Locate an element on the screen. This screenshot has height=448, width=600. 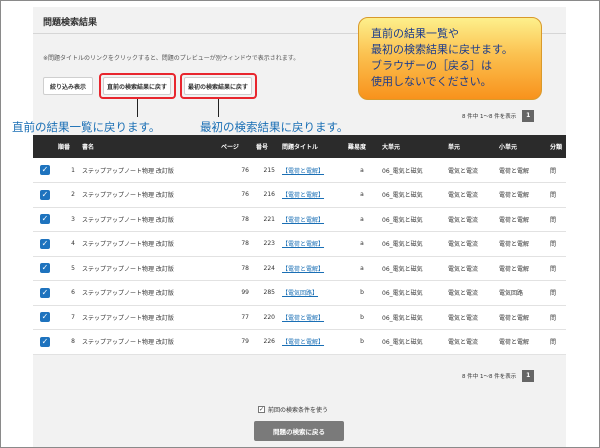
callout-line: 最初の検索結果に戻せます。 is located at coordinates (442, 49).